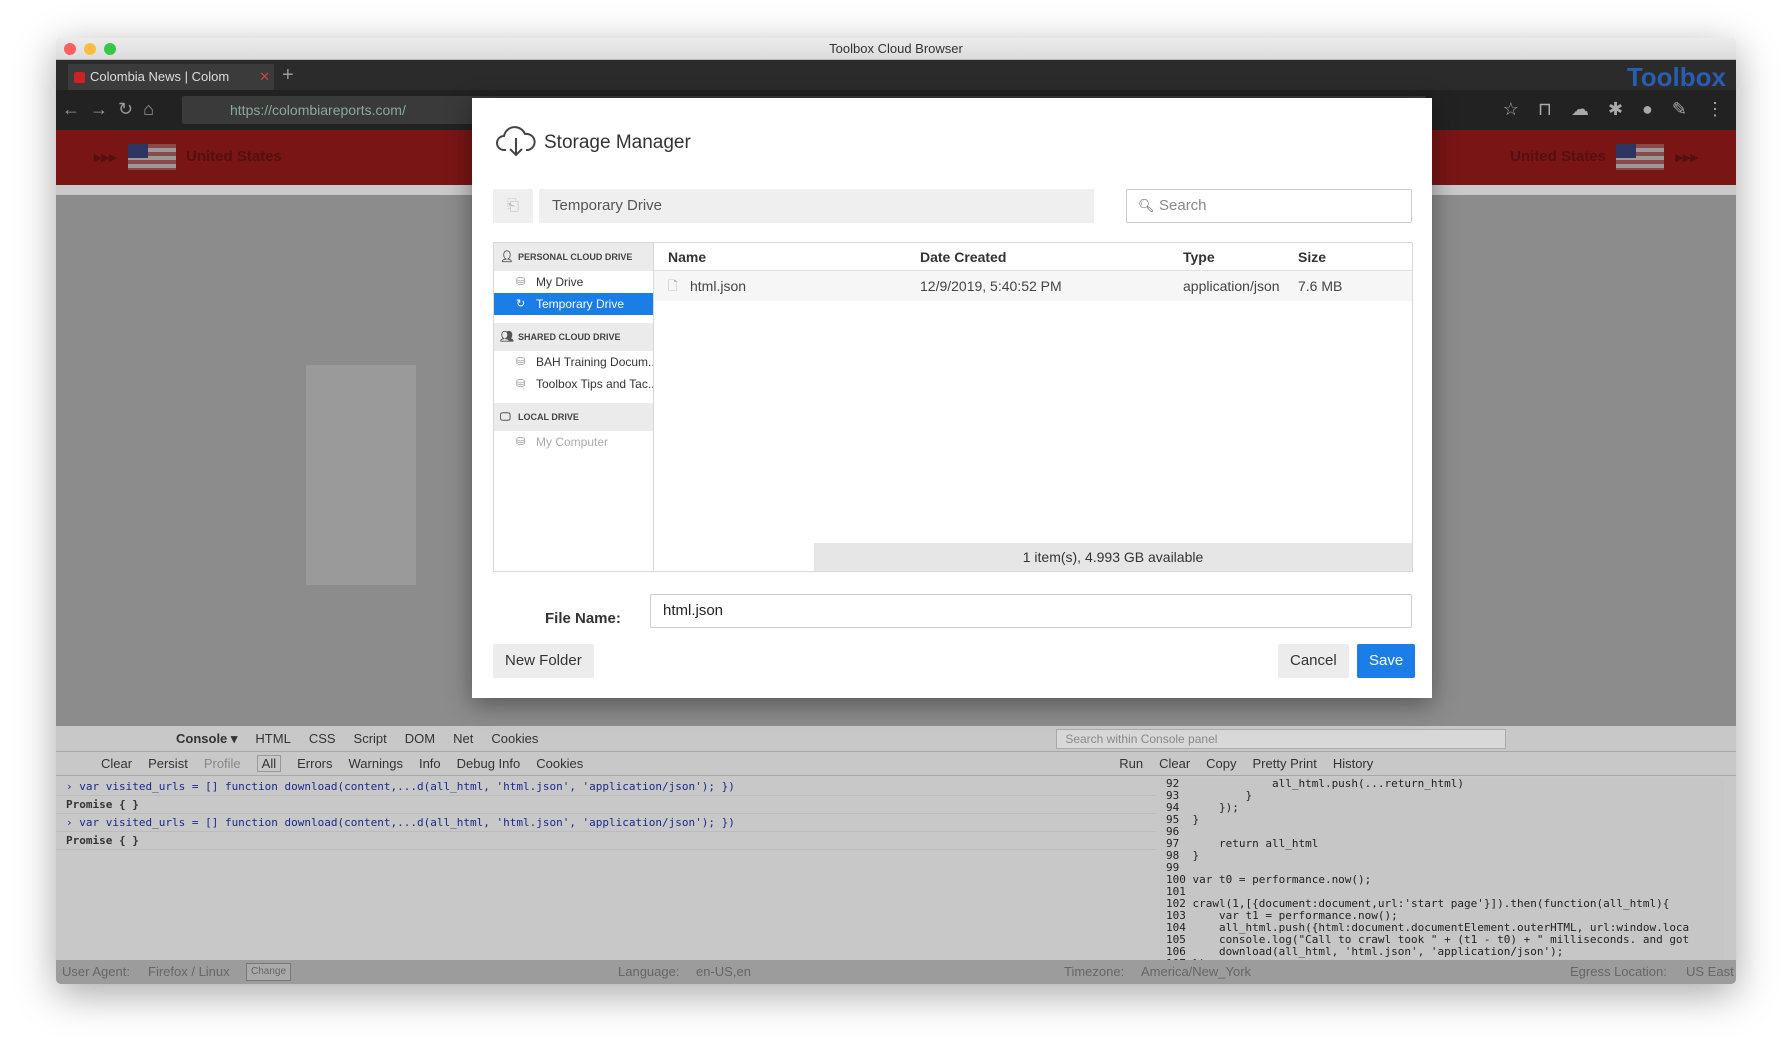 This screenshot has width=1792, height=1058. What do you see at coordinates (606, 805) in the screenshot?
I see `console-line: Promise { }` at bounding box center [606, 805].